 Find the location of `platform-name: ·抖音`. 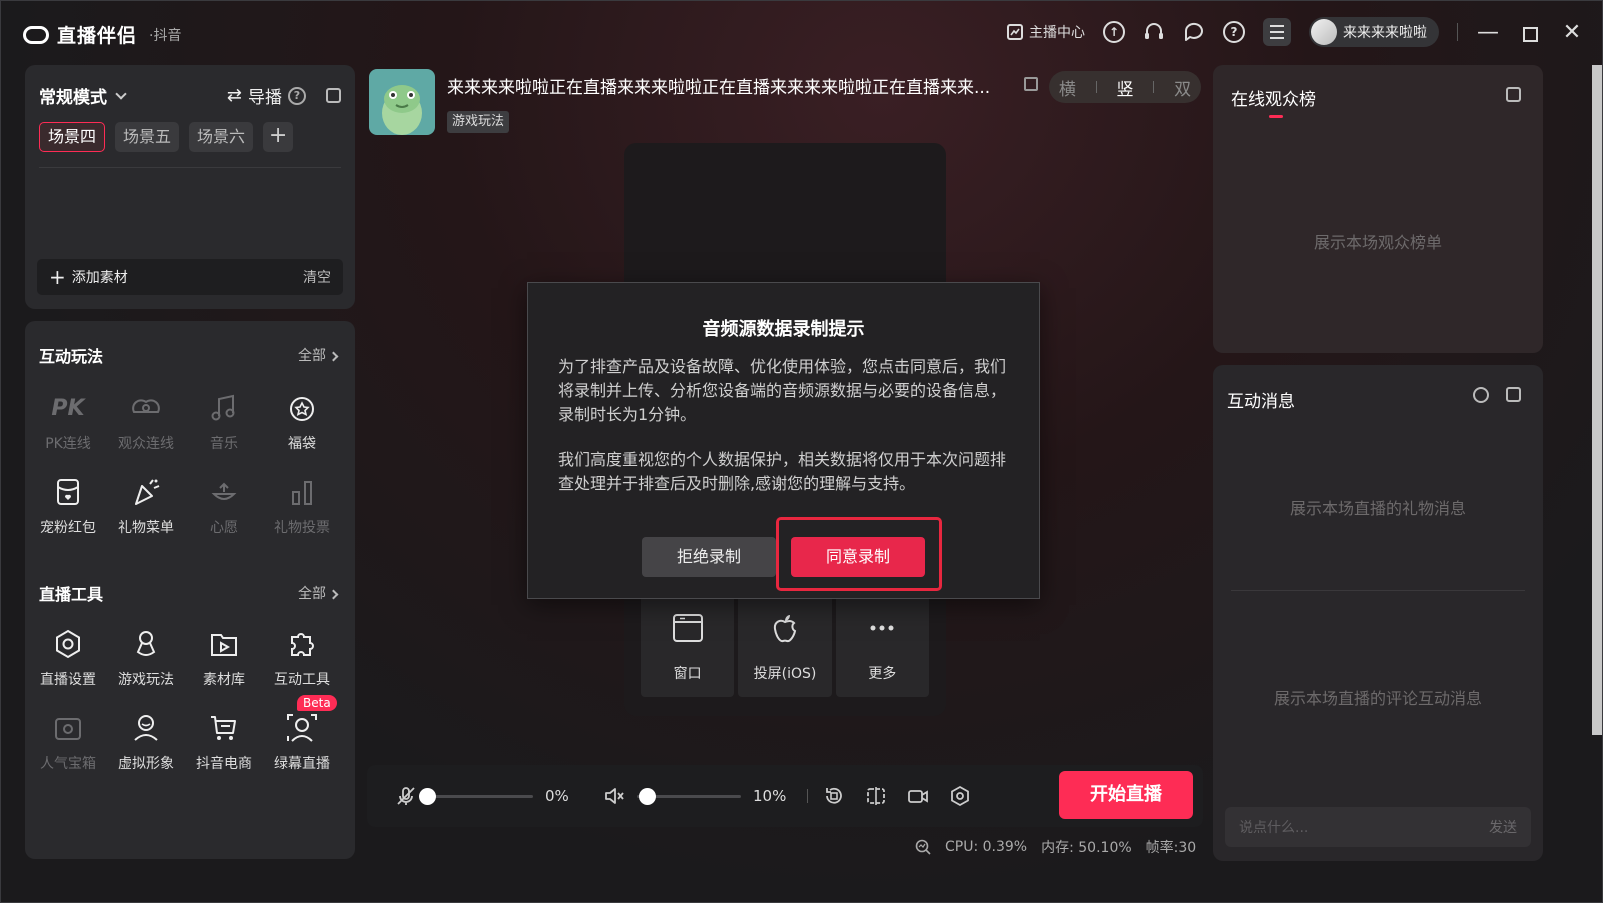

platform-name: ·抖音 is located at coordinates (165, 35).